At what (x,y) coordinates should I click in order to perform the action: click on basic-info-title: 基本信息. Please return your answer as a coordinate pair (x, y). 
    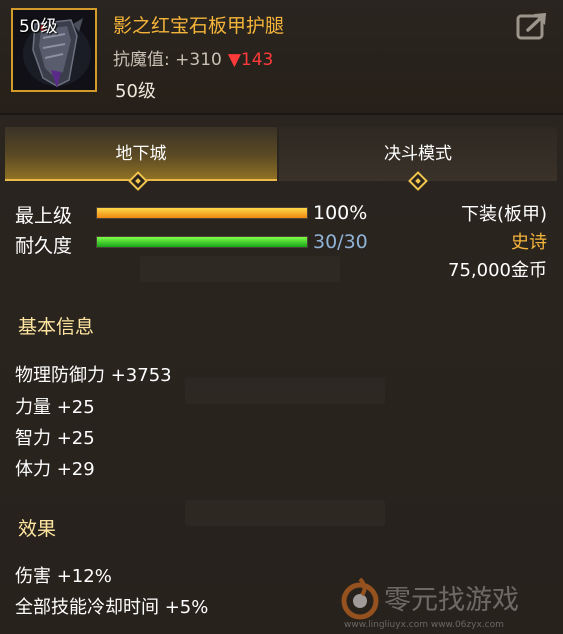
    Looking at the image, I should click on (56, 327).